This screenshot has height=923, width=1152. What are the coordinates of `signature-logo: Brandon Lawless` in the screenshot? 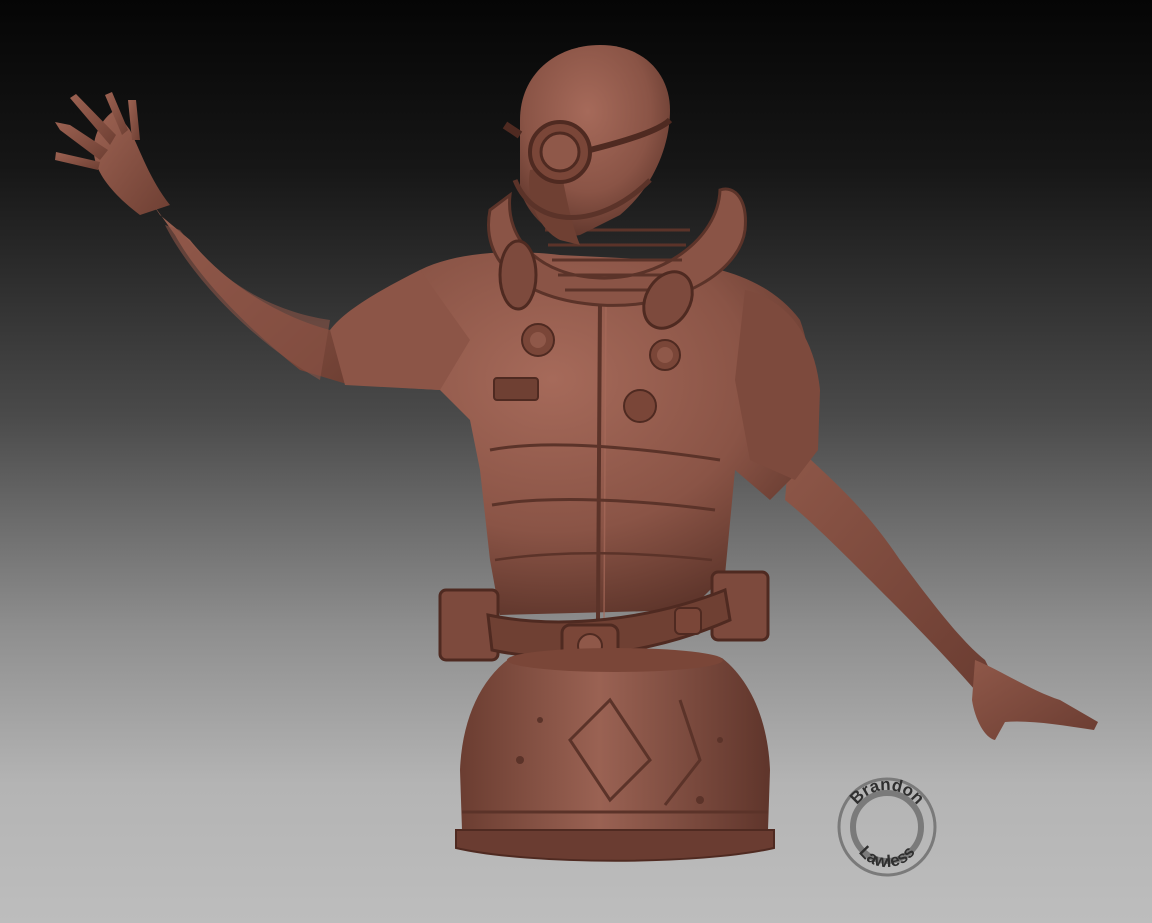 It's located at (887, 826).